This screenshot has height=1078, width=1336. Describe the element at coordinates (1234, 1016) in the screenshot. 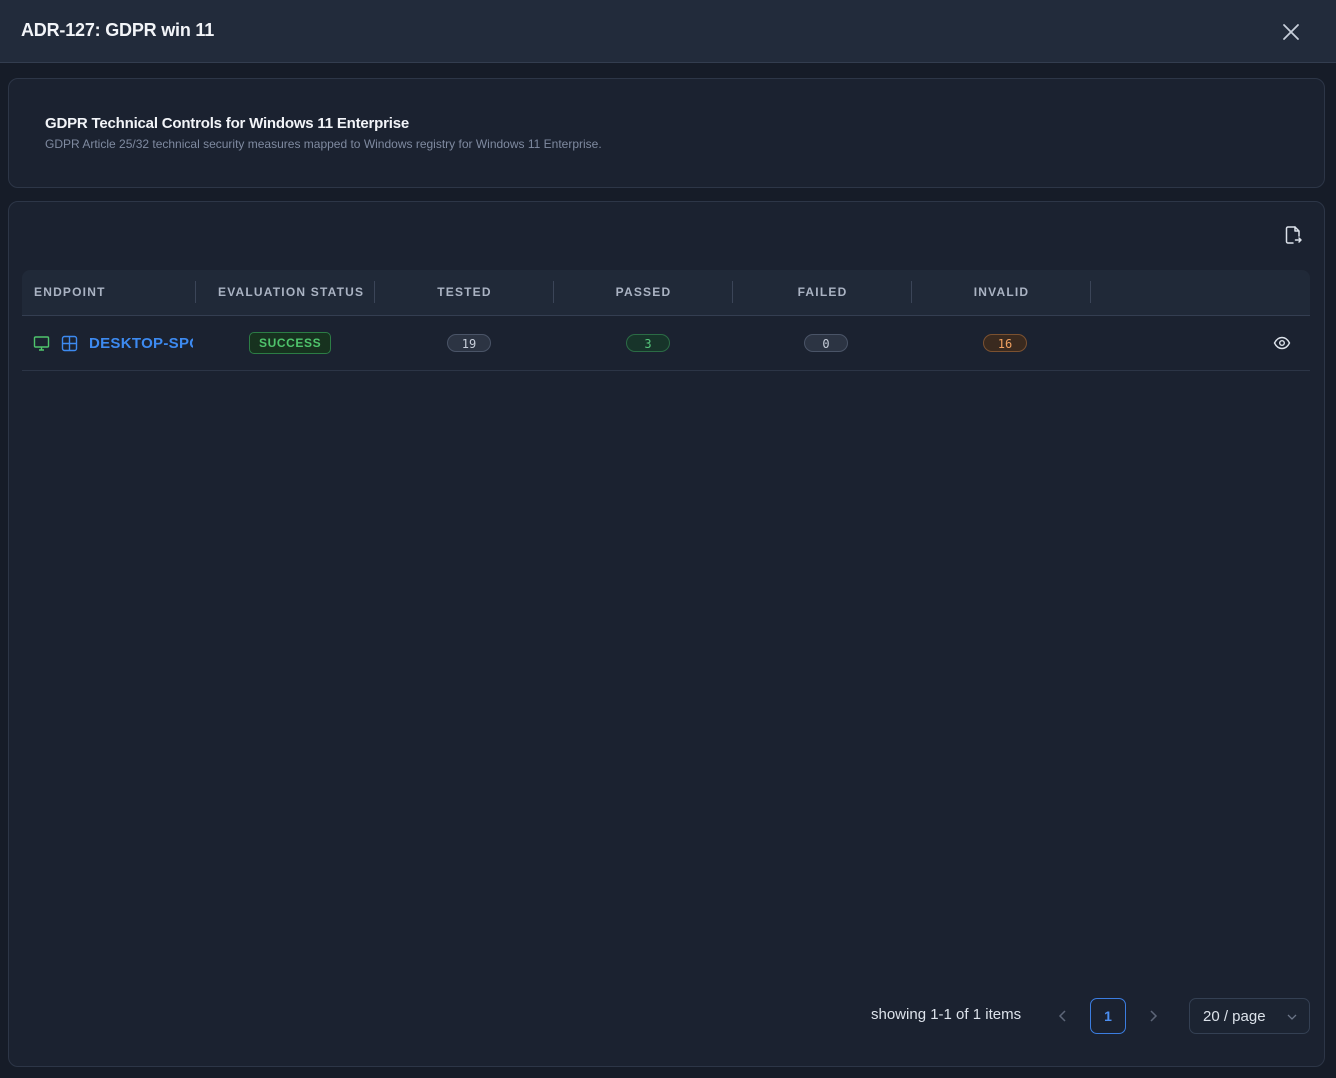

I see `page-size-value: 20 / page` at that location.